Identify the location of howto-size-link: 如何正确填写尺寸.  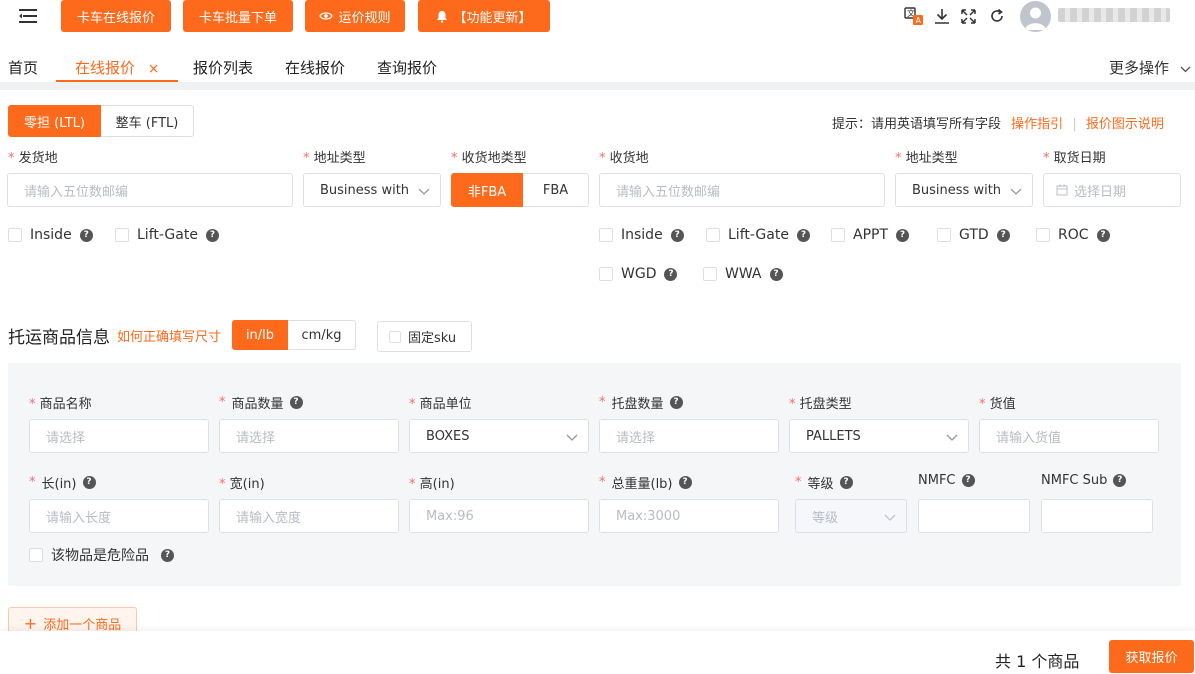
(169, 335).